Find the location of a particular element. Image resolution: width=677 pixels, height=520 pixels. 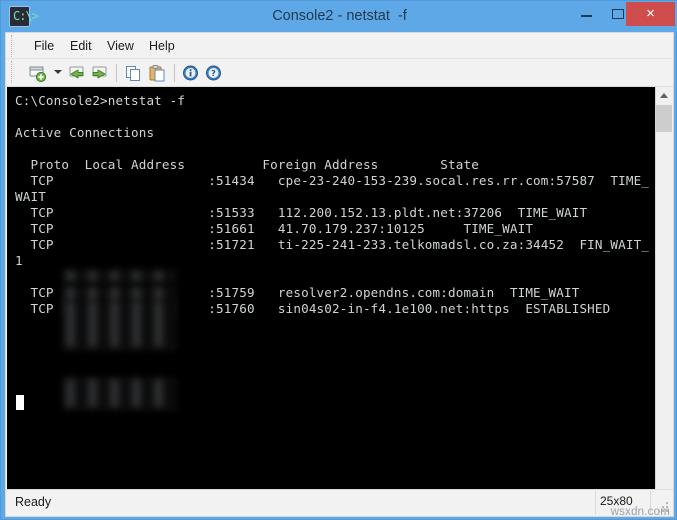

toolbar-grip is located at coordinates (11, 72).